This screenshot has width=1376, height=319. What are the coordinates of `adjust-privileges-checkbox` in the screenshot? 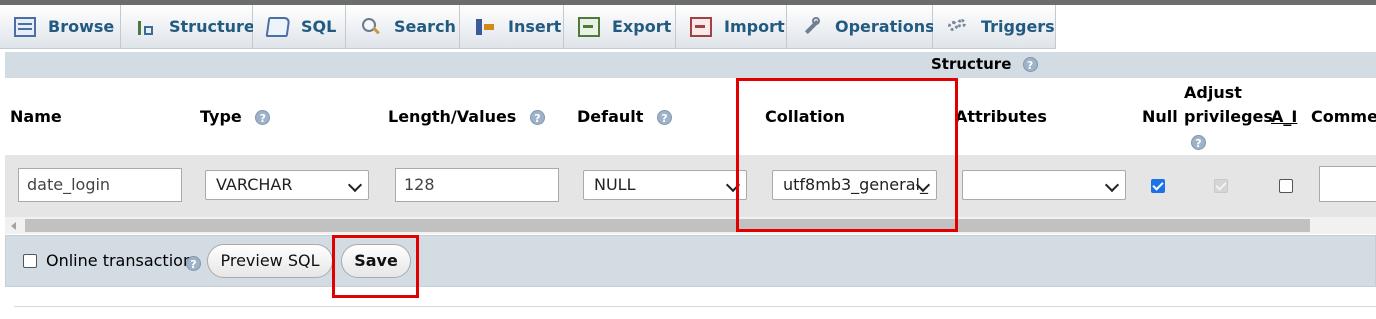 It's located at (1221, 186).